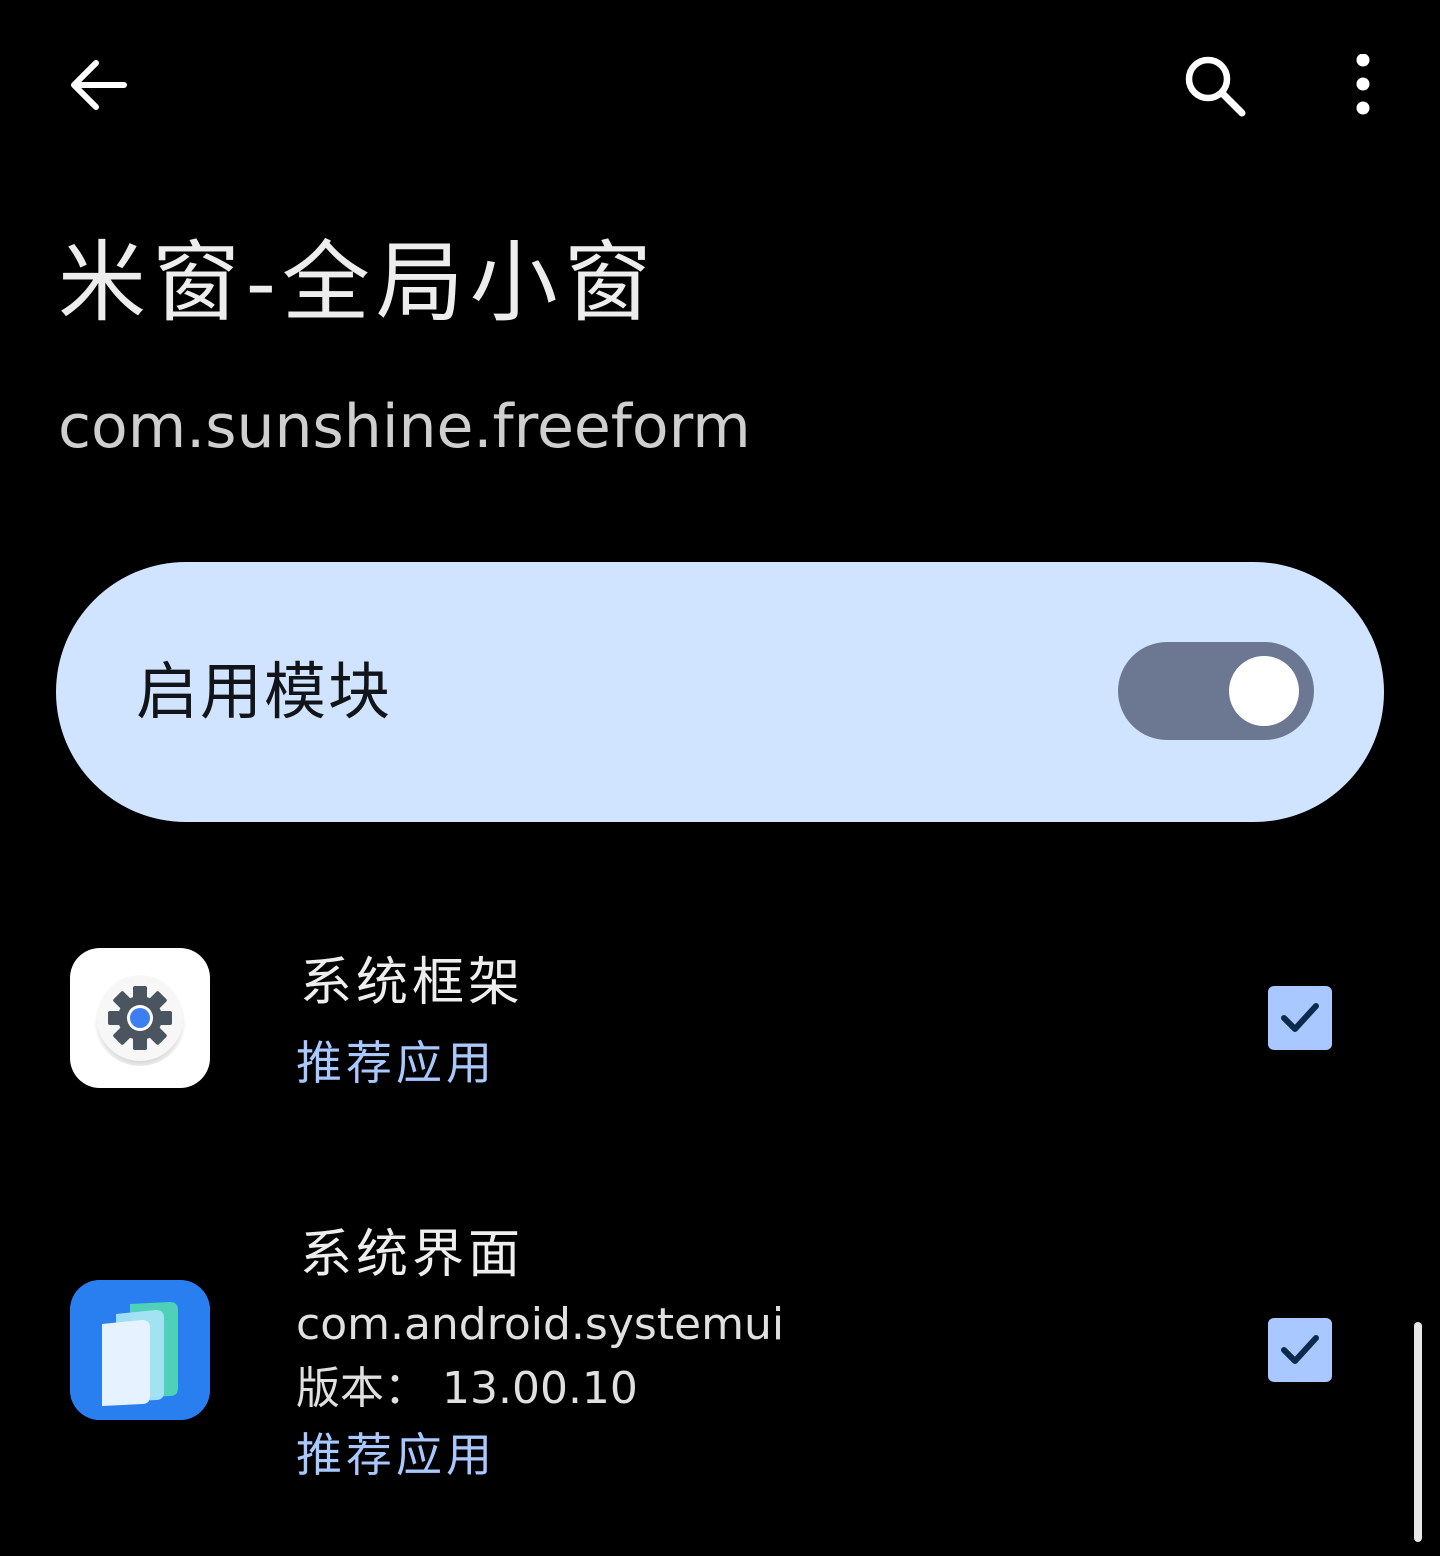 This screenshot has width=1440, height=1556. What do you see at coordinates (412, 983) in the screenshot?
I see `app-name-framework: 系统框架` at bounding box center [412, 983].